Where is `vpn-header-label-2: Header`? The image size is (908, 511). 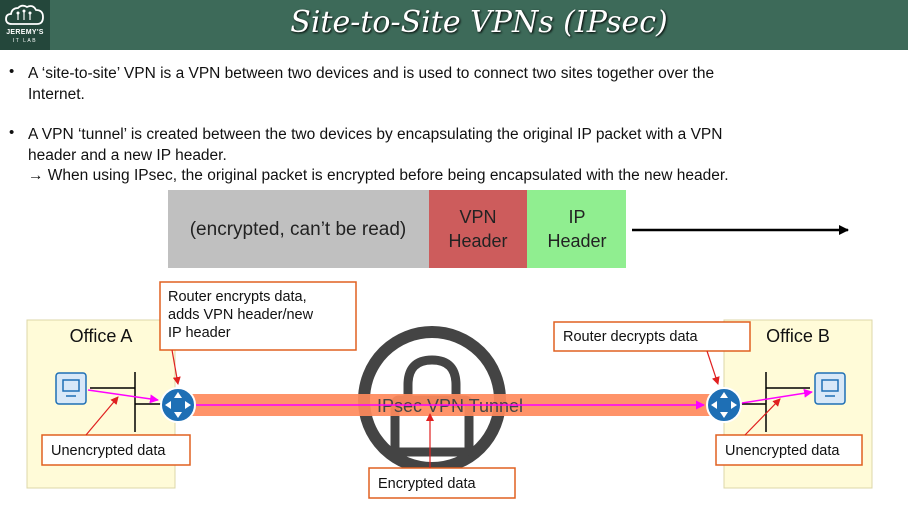
vpn-header-label-2: Header is located at coordinates (477, 241).